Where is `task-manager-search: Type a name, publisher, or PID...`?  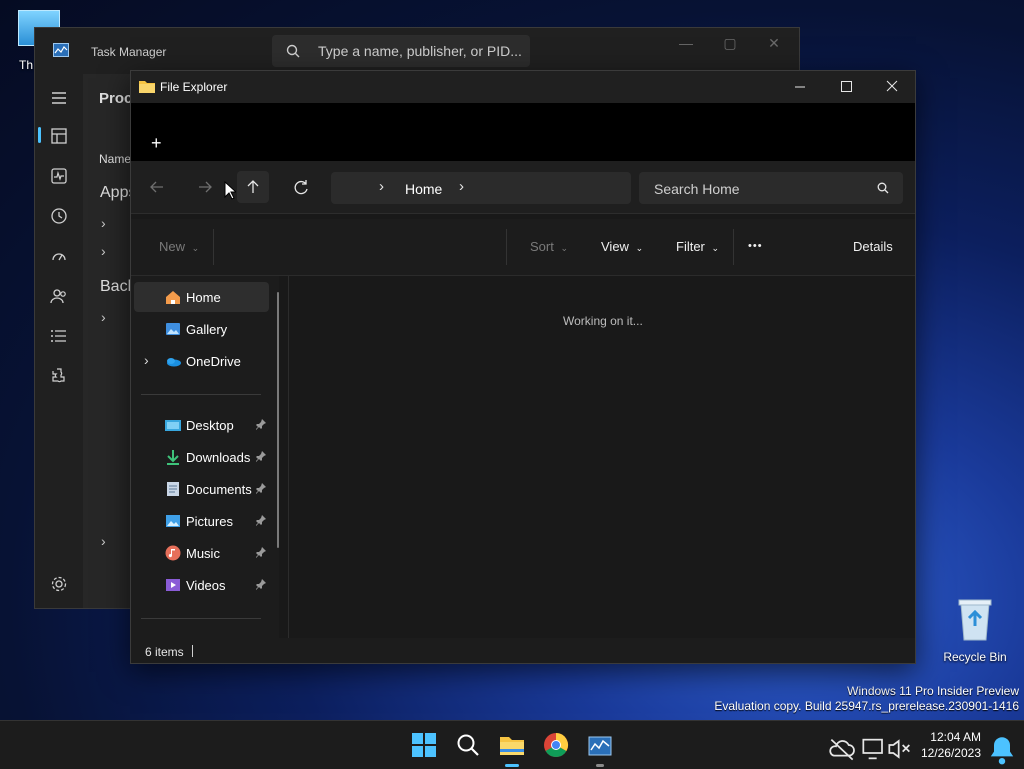 task-manager-search: Type a name, publisher, or PID... is located at coordinates (401, 51).